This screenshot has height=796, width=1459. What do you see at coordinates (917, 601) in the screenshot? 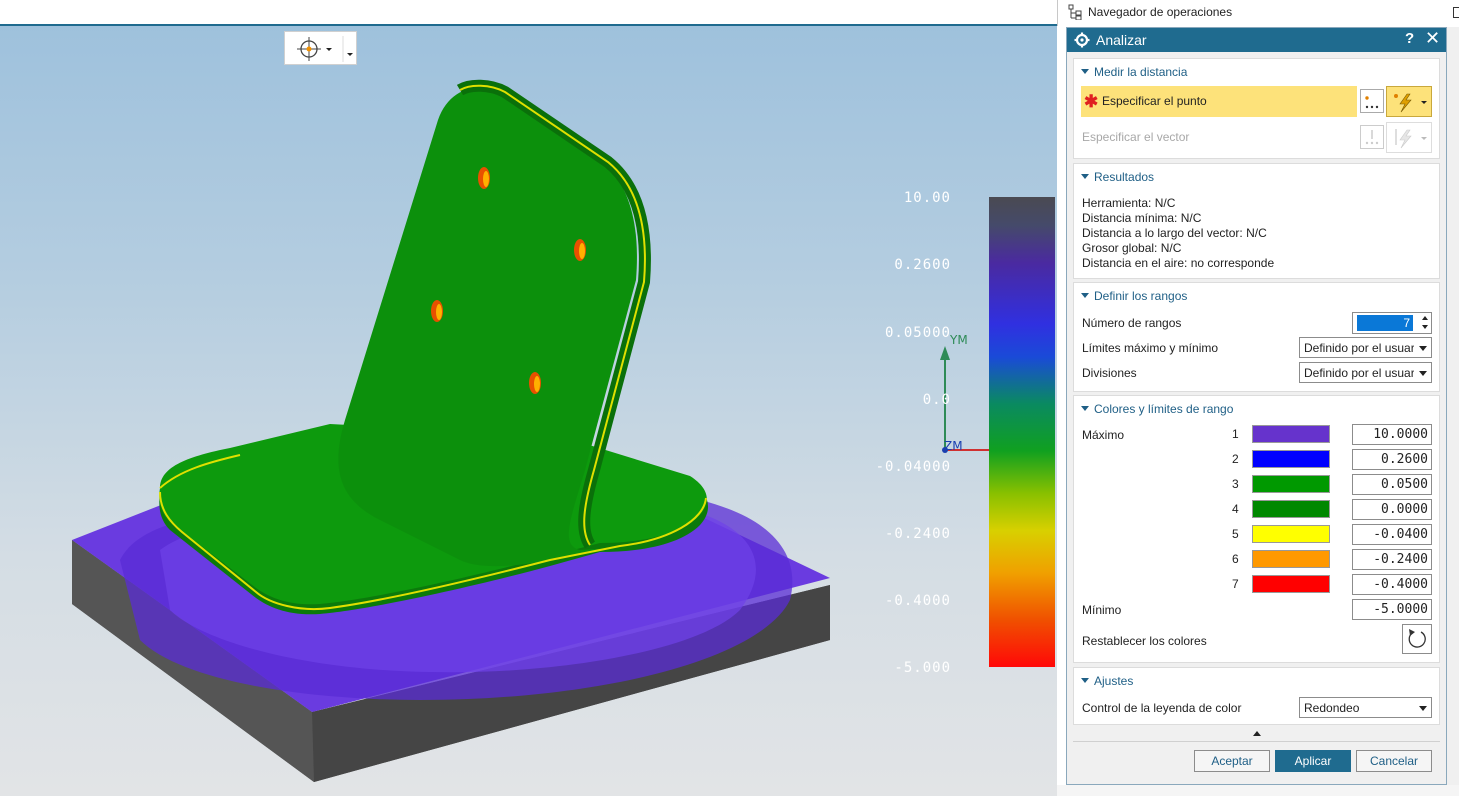
I see `legend-label-7: -0.4000` at bounding box center [917, 601].